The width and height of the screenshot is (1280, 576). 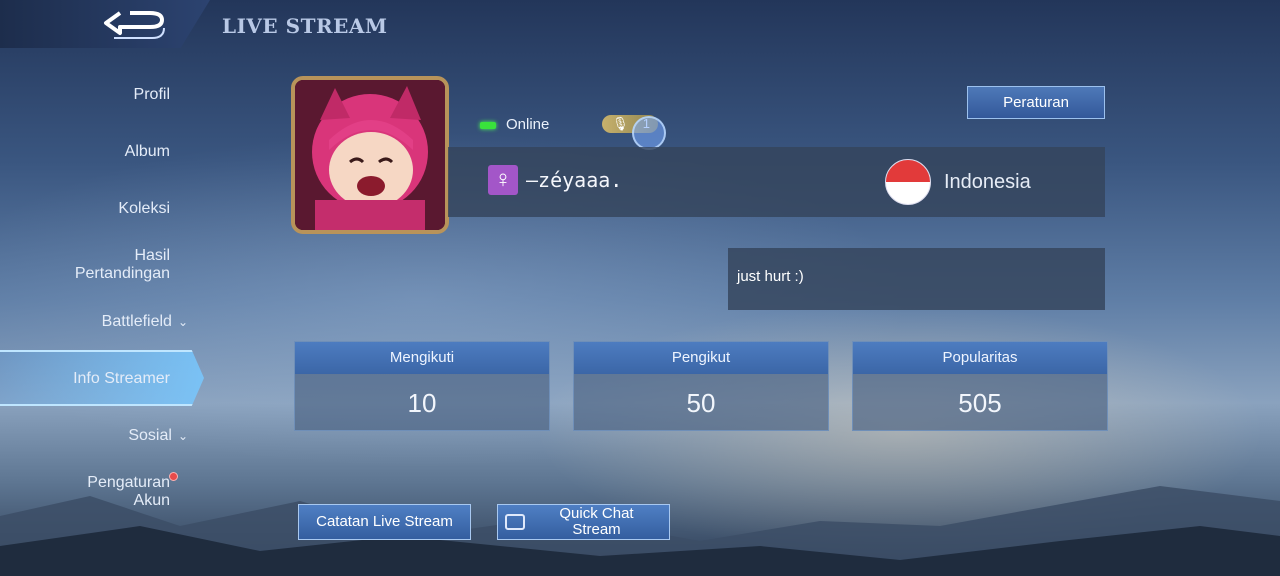 What do you see at coordinates (916, 279) in the screenshot?
I see `bio-text: just hurt :)` at bounding box center [916, 279].